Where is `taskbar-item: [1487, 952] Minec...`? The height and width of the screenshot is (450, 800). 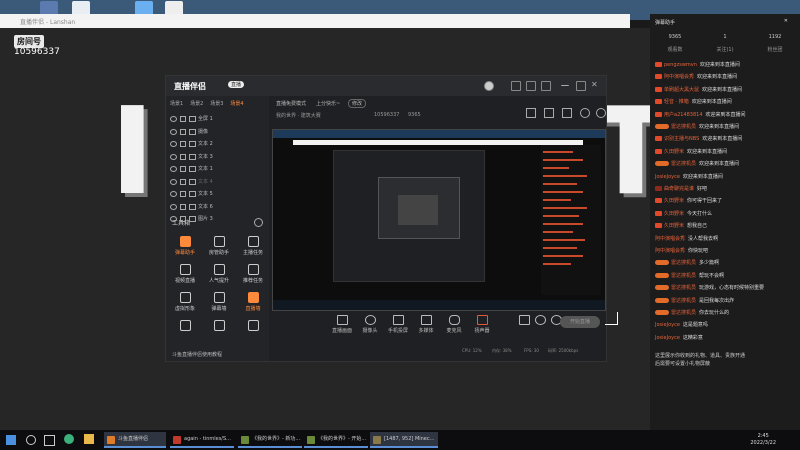
taskbar-item: [1487, 952] Minec... is located at coordinates (404, 440).